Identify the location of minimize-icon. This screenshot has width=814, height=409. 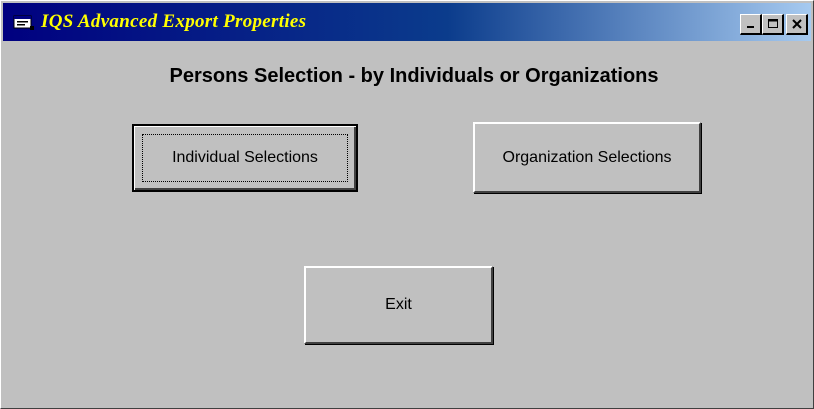
(750, 27).